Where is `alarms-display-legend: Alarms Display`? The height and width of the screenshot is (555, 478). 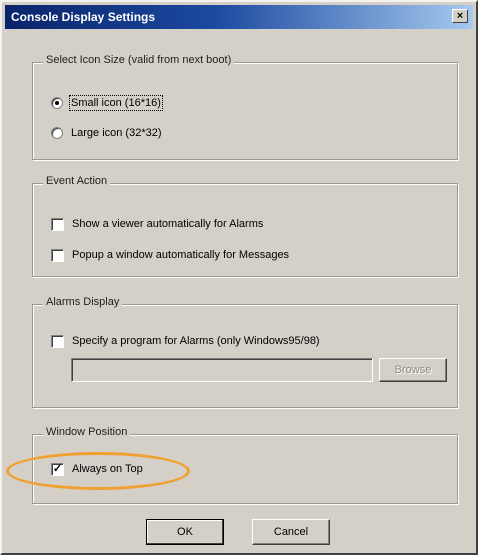
alarms-display-legend: Alarms Display is located at coordinates (83, 302).